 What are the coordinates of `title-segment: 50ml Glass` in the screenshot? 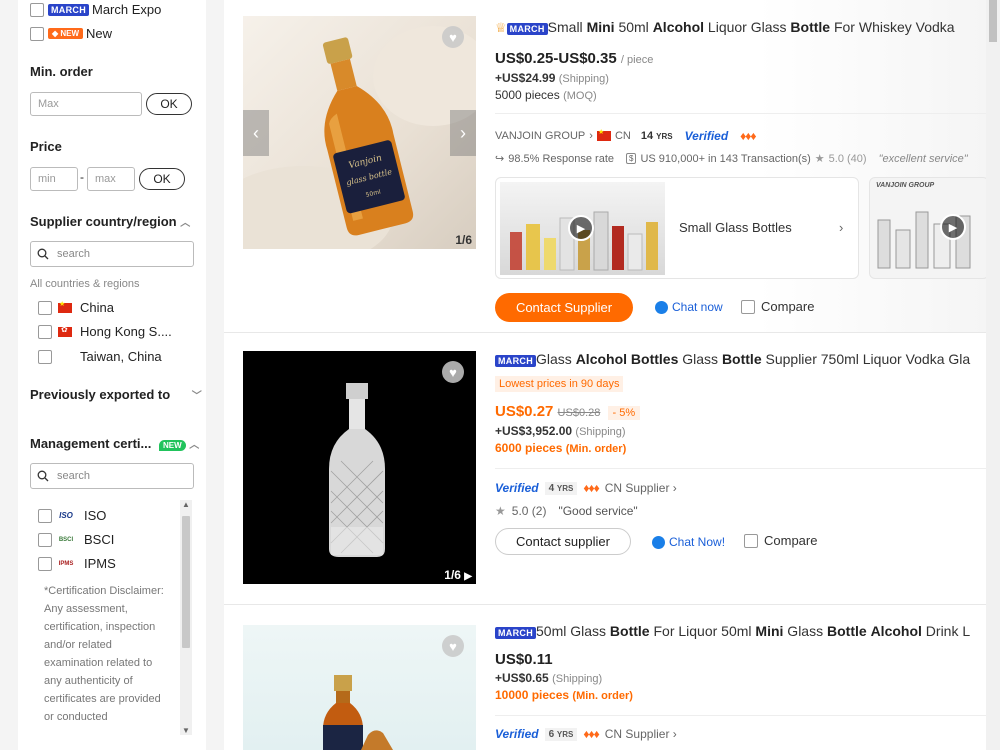 It's located at (573, 631).